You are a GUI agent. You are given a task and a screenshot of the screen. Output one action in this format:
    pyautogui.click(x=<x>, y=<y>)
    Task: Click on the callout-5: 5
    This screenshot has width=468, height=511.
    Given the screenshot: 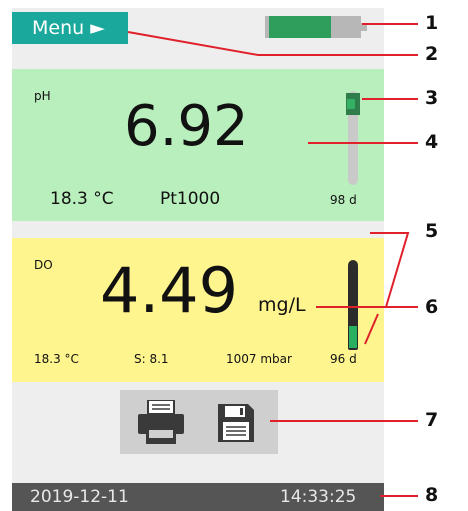 What is the action you would take?
    pyautogui.click(x=432, y=231)
    